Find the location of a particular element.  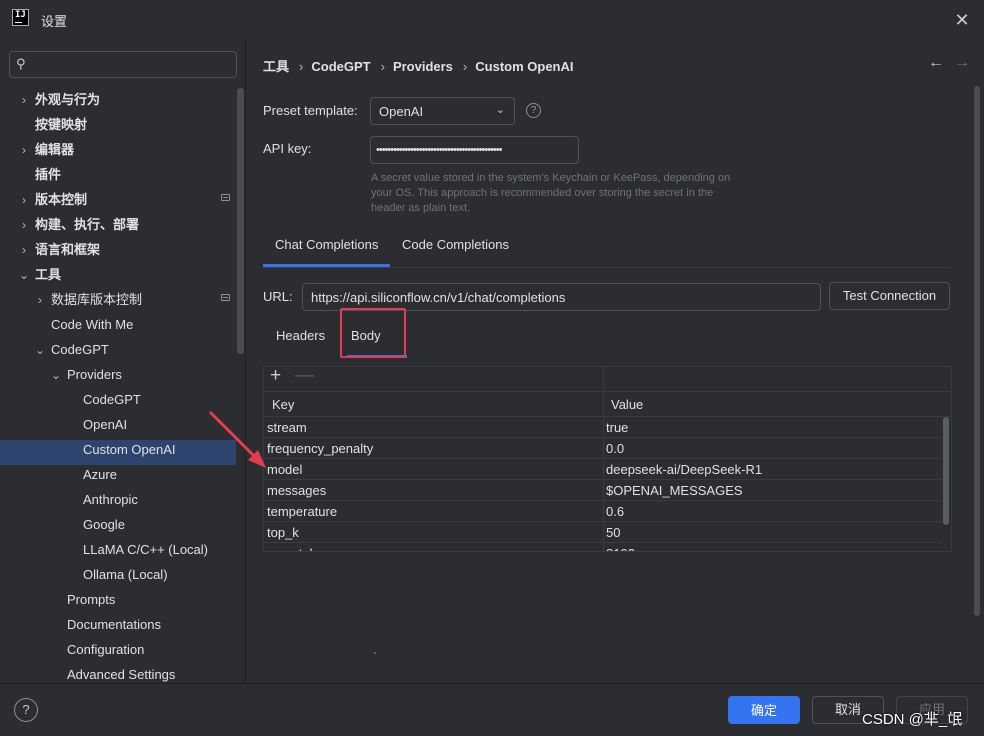

sidebar-item: Anthropic is located at coordinates (118, 502).